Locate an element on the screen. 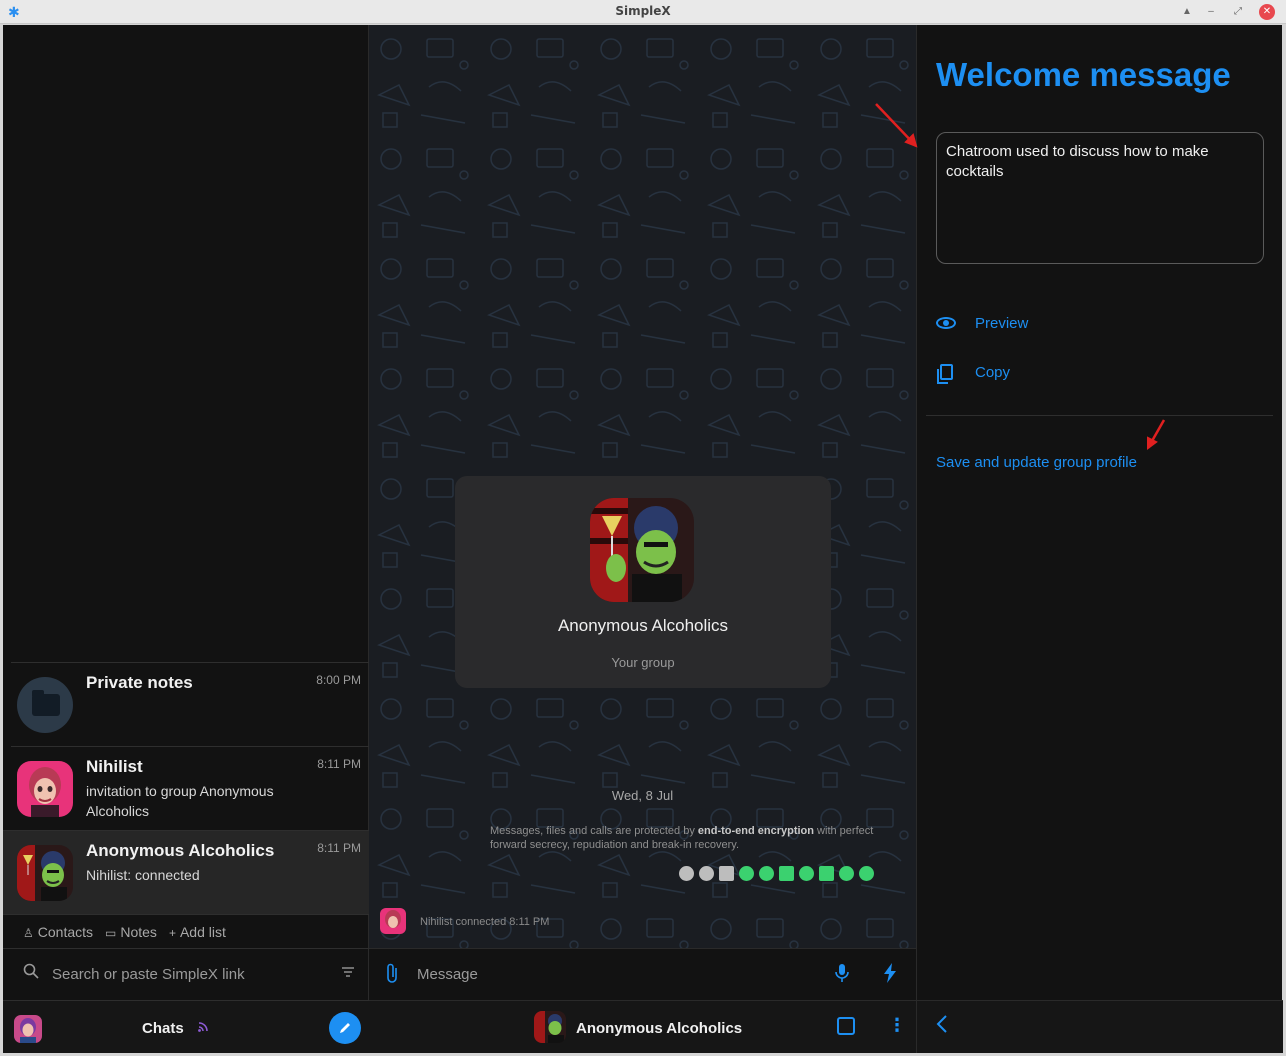 This screenshot has width=1286, height=1056. filter-add-list: + Add list is located at coordinates (197, 932).